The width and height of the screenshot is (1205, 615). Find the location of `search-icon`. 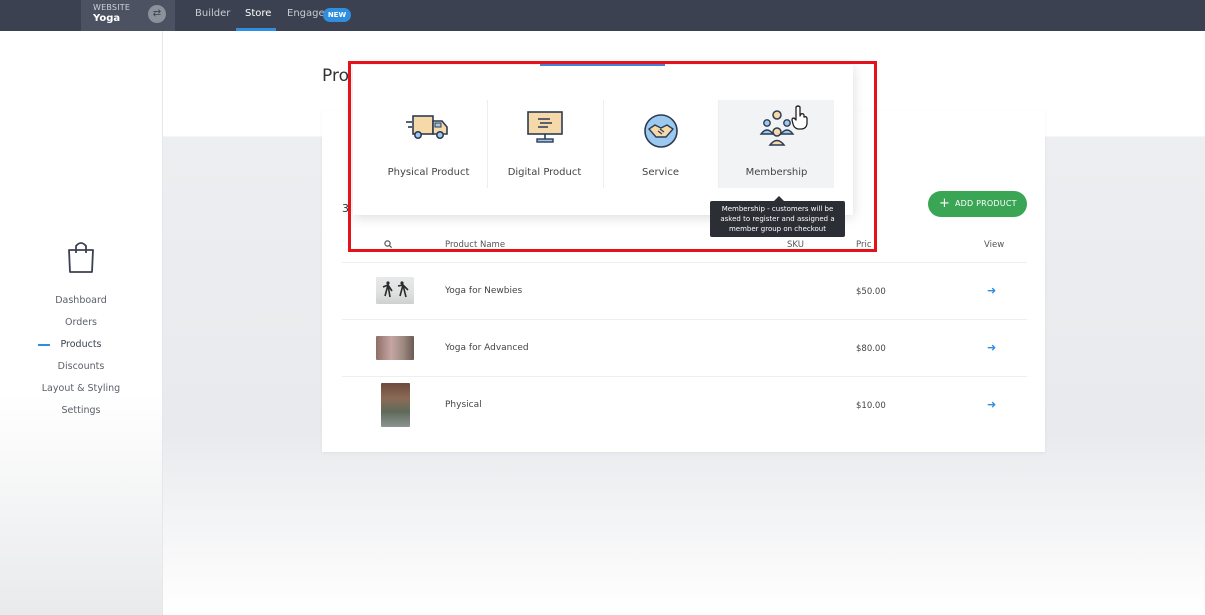

search-icon is located at coordinates (388, 244).